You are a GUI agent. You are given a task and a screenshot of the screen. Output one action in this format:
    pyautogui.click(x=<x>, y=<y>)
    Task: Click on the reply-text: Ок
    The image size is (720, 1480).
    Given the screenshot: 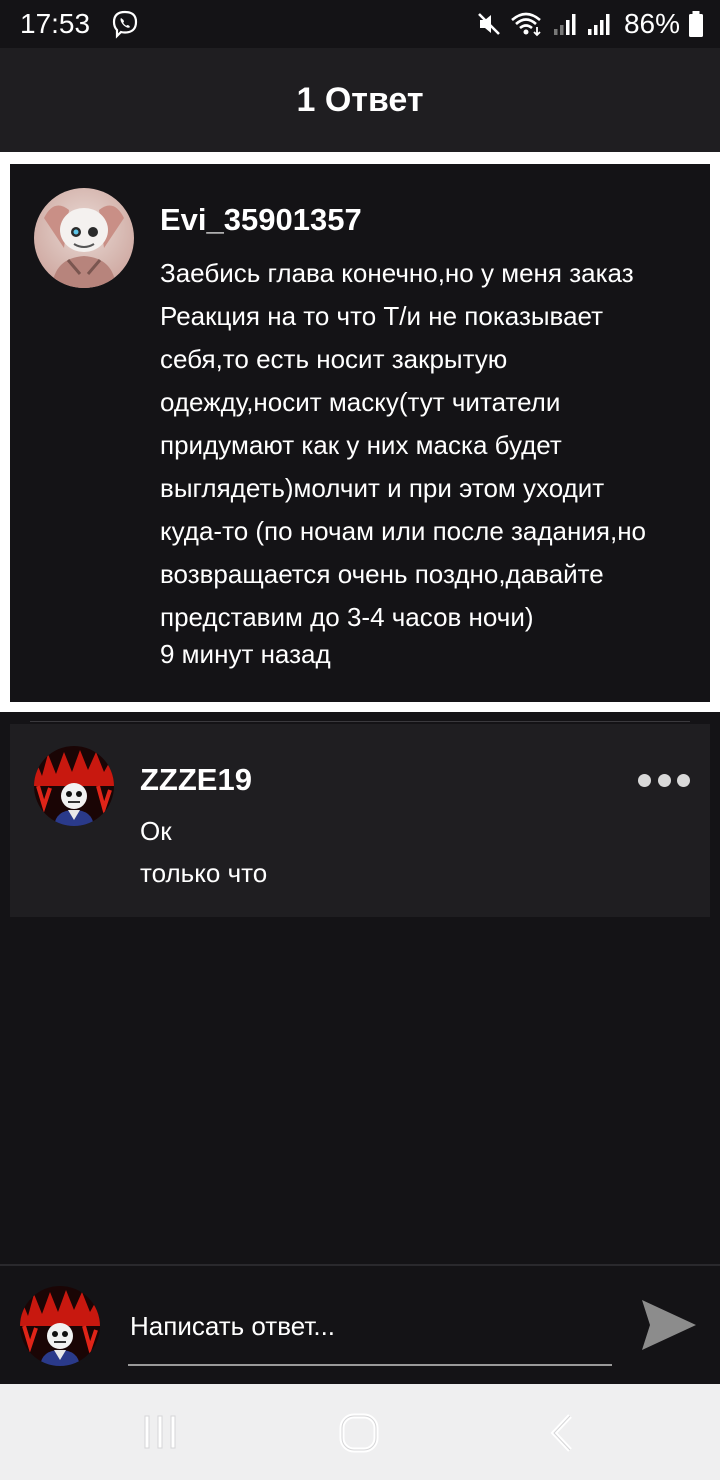 What is the action you would take?
    pyautogui.click(x=156, y=831)
    